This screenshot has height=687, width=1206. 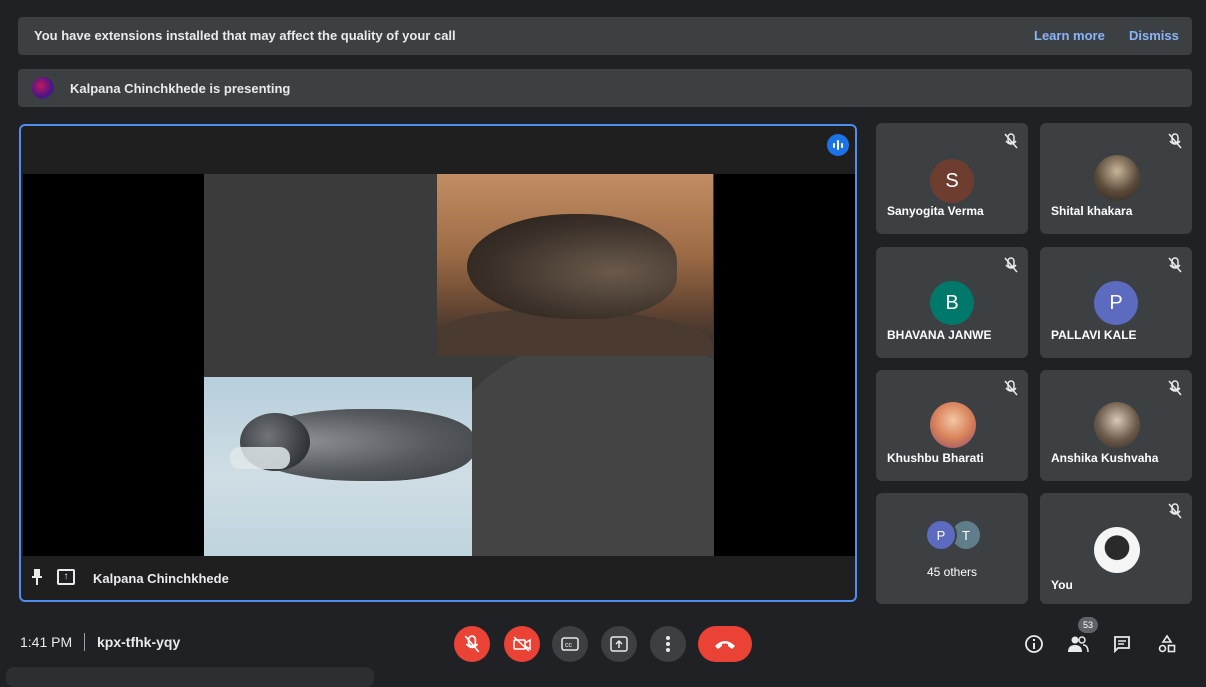 What do you see at coordinates (935, 458) in the screenshot?
I see `participant-name: Khushbu Bharati` at bounding box center [935, 458].